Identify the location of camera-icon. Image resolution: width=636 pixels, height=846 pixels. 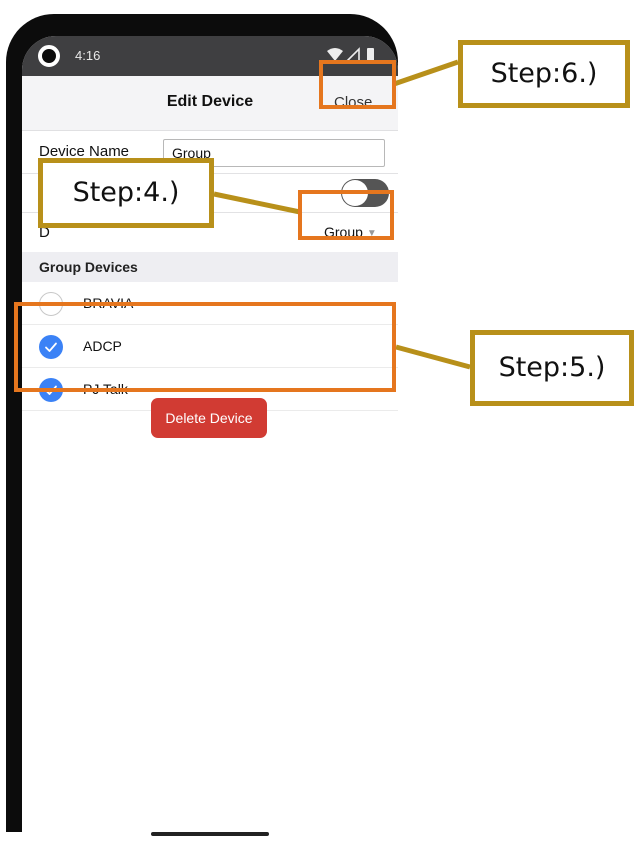
(49, 56).